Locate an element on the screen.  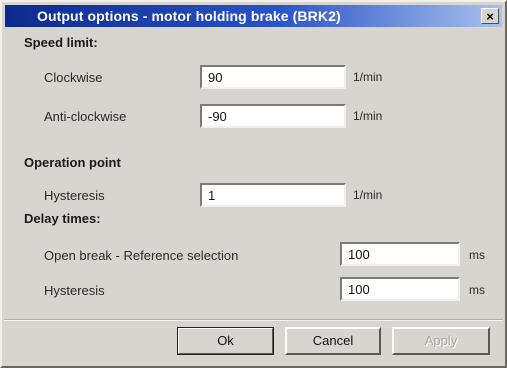
ok-button: Ok is located at coordinates (225, 341).